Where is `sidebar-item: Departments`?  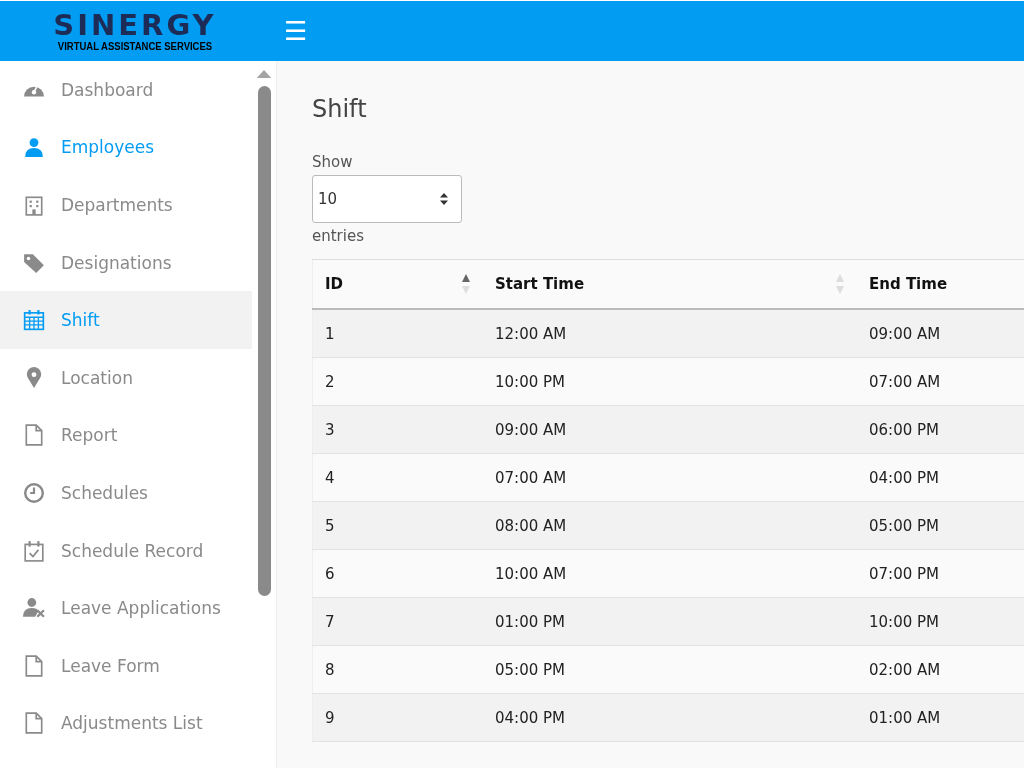
sidebar-item: Departments is located at coordinates (126, 205).